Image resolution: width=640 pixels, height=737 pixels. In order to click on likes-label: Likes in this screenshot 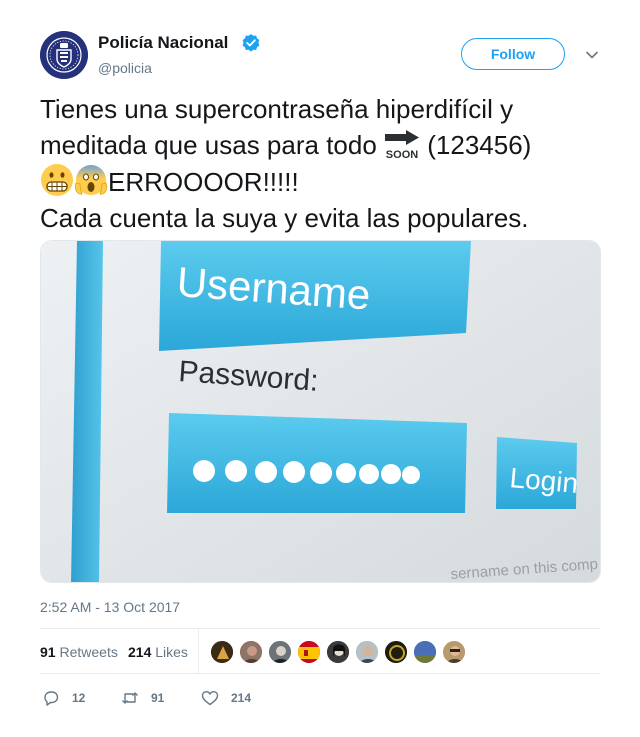, I will do `click(171, 652)`.